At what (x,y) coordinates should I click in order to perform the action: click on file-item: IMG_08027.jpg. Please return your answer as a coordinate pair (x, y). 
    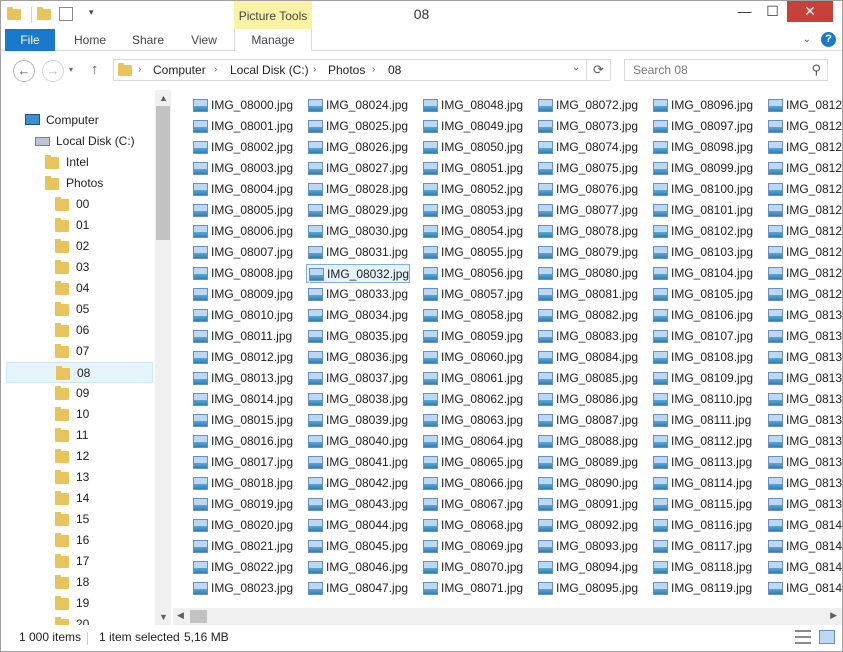
    Looking at the image, I should click on (358, 168).